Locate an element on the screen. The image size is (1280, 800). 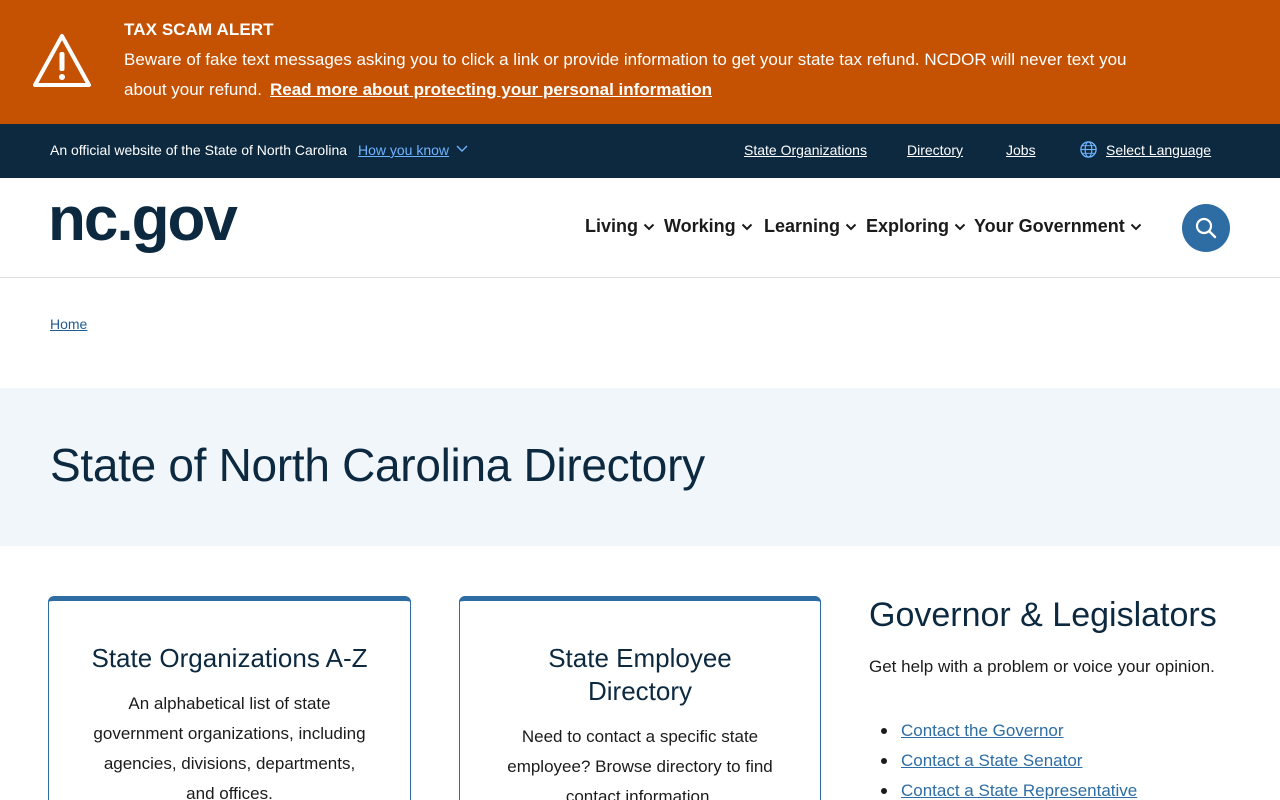
nav-label: Learning is located at coordinates (802, 226).